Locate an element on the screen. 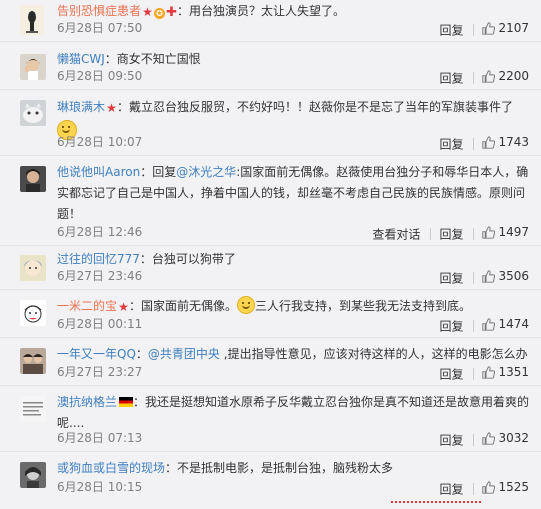  comment-actions: 回复 3506 is located at coordinates (484, 277).